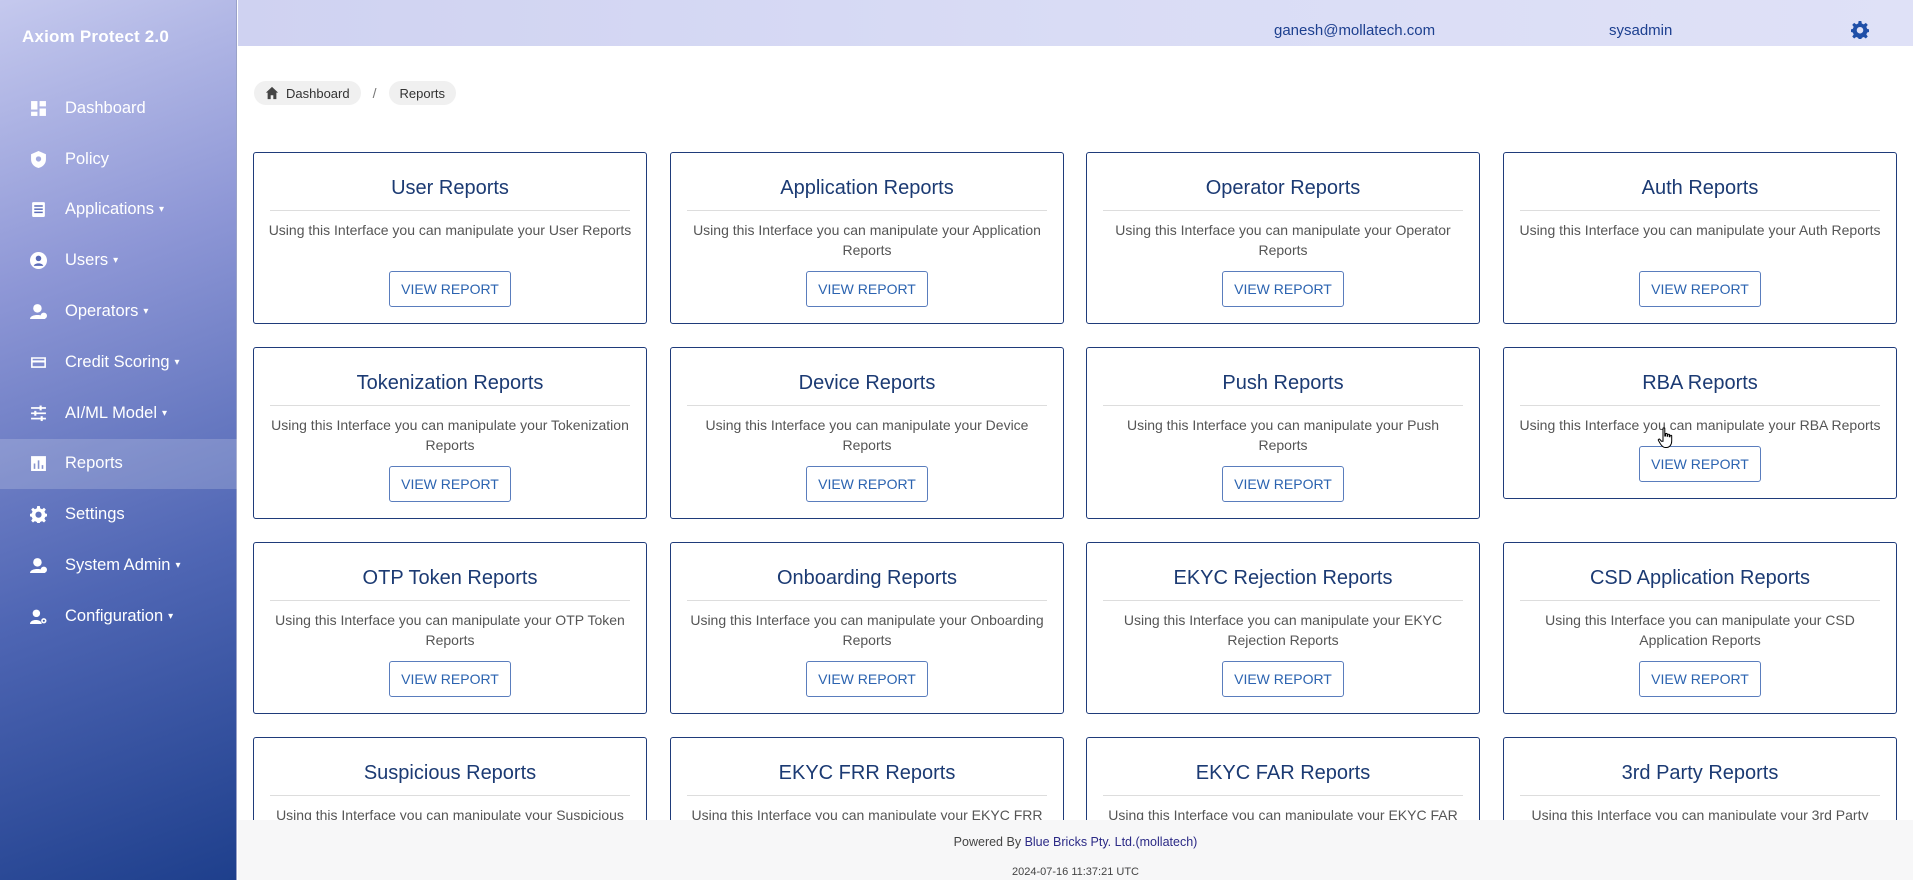 This screenshot has height=880, width=1913. What do you see at coordinates (118, 210) in the screenshot?
I see `sidebar-item-applications: Applications ▾` at bounding box center [118, 210].